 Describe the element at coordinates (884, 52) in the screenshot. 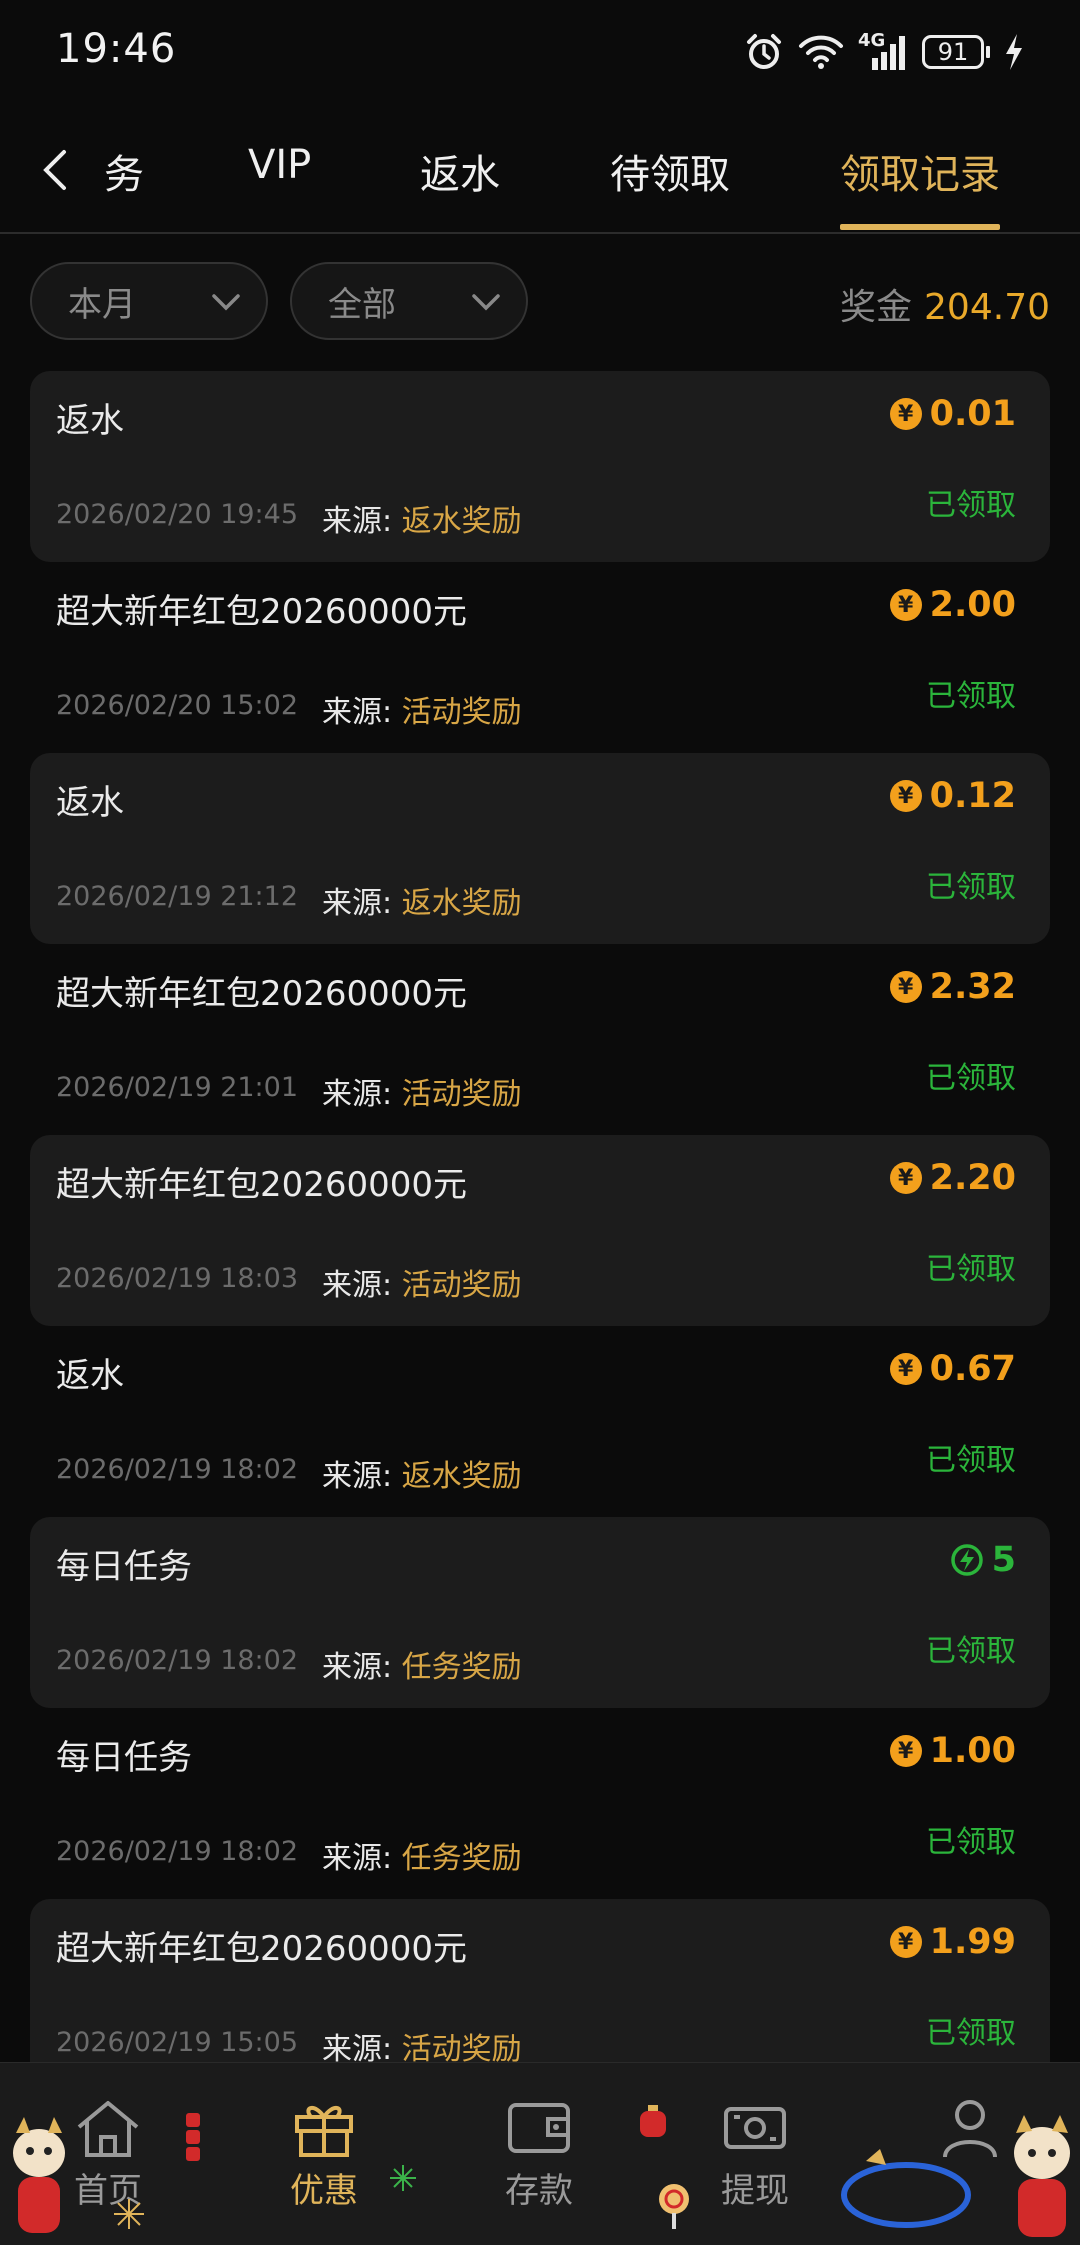

I see `status-icons: 4G 91` at that location.